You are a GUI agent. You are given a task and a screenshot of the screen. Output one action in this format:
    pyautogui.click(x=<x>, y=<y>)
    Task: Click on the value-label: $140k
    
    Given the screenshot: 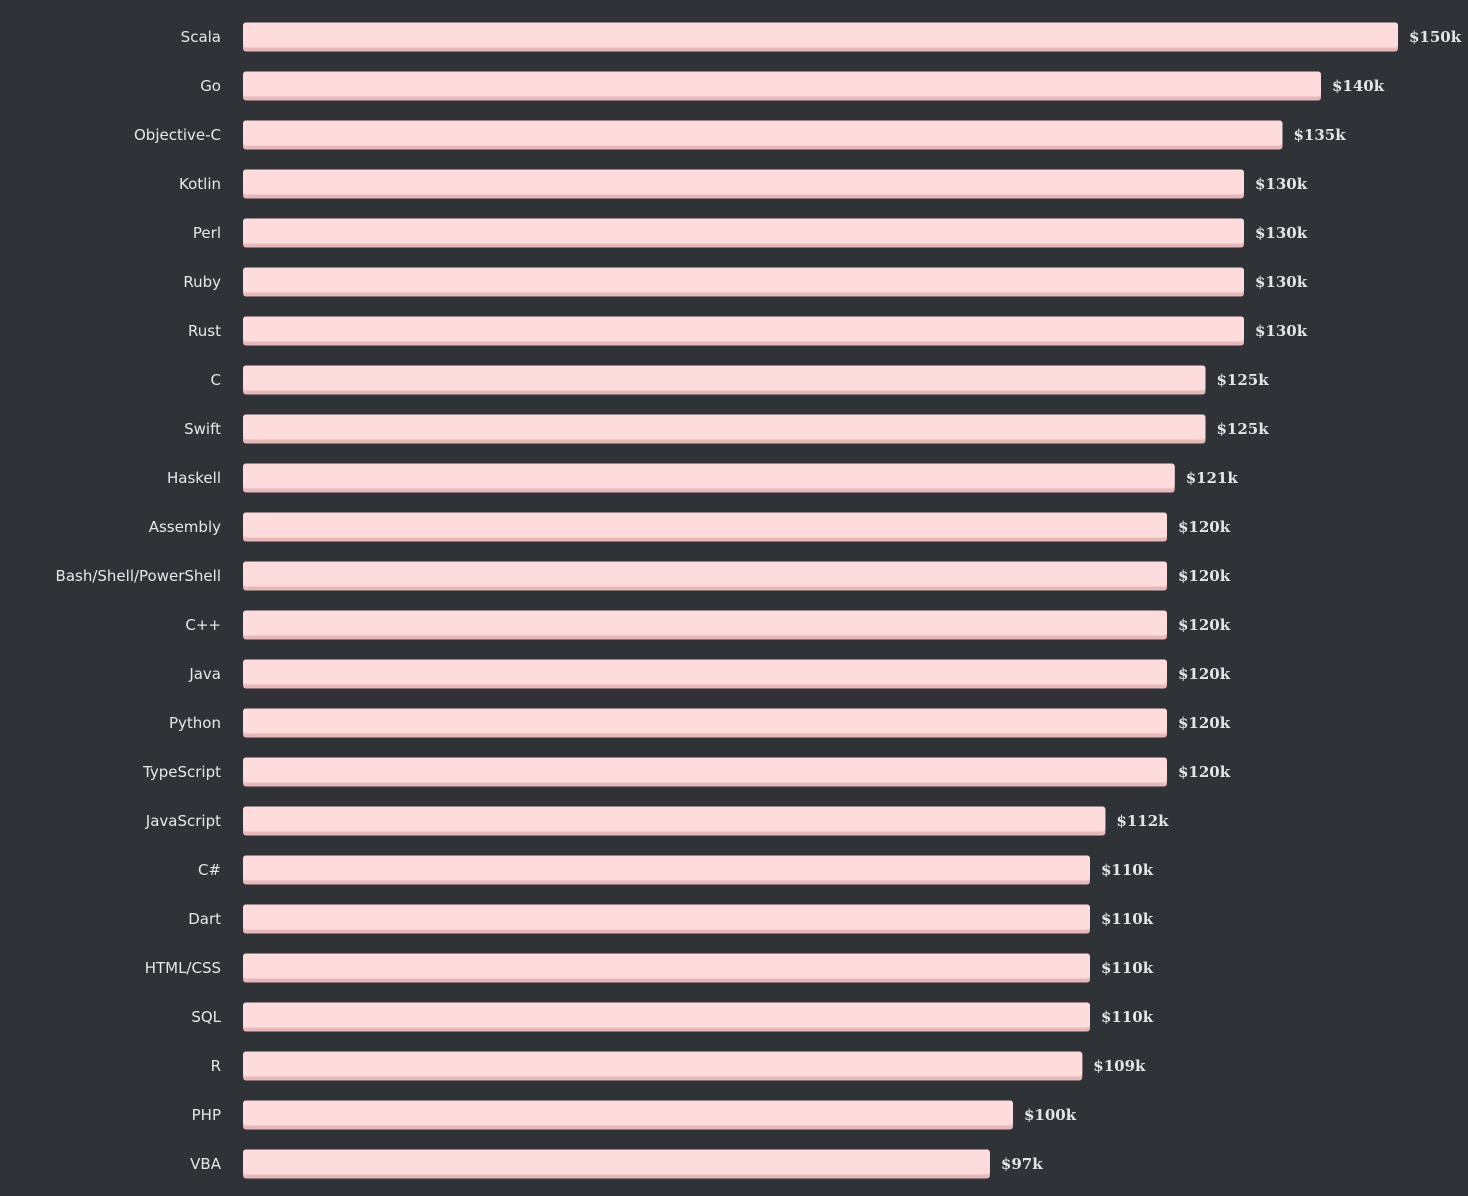 What is the action you would take?
    pyautogui.click(x=1358, y=86)
    